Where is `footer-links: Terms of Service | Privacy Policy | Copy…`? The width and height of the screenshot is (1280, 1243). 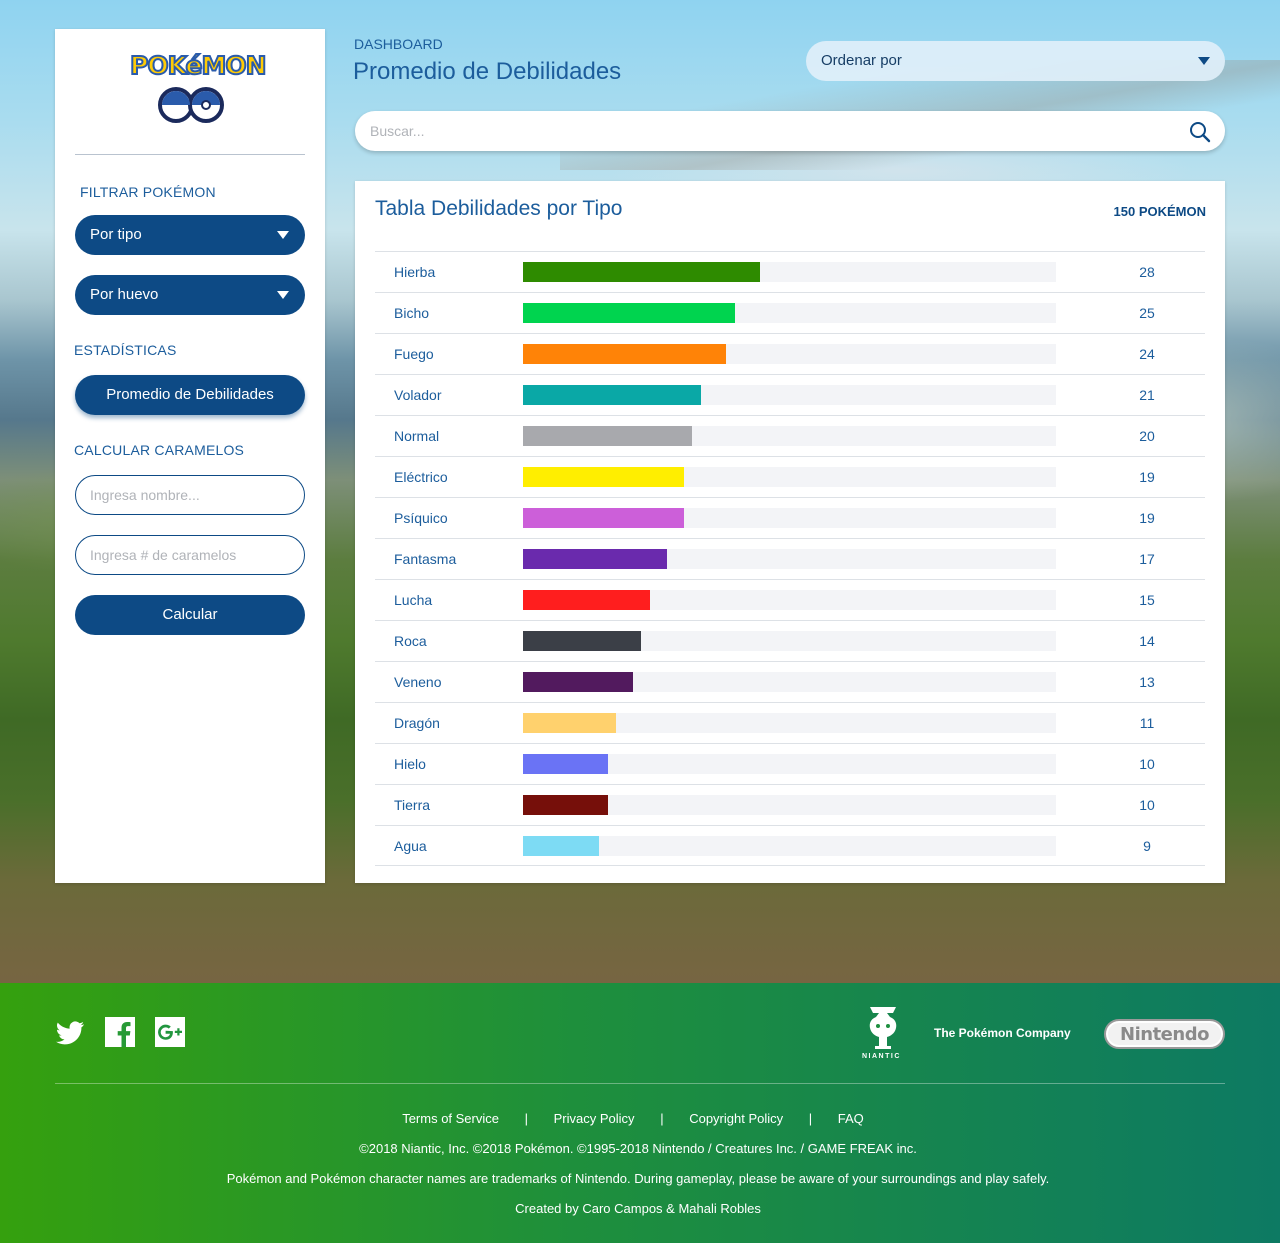
footer-links: Terms of Service | Privacy Policy | Copy… is located at coordinates (633, 1118).